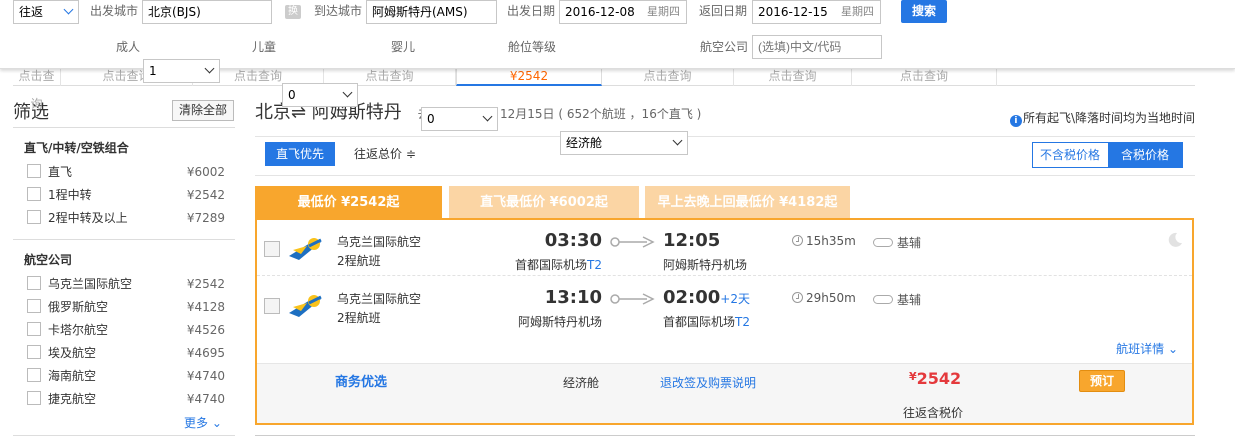  I want to click on flight-details-link: 航班详情 ⌄, so click(1147, 348).